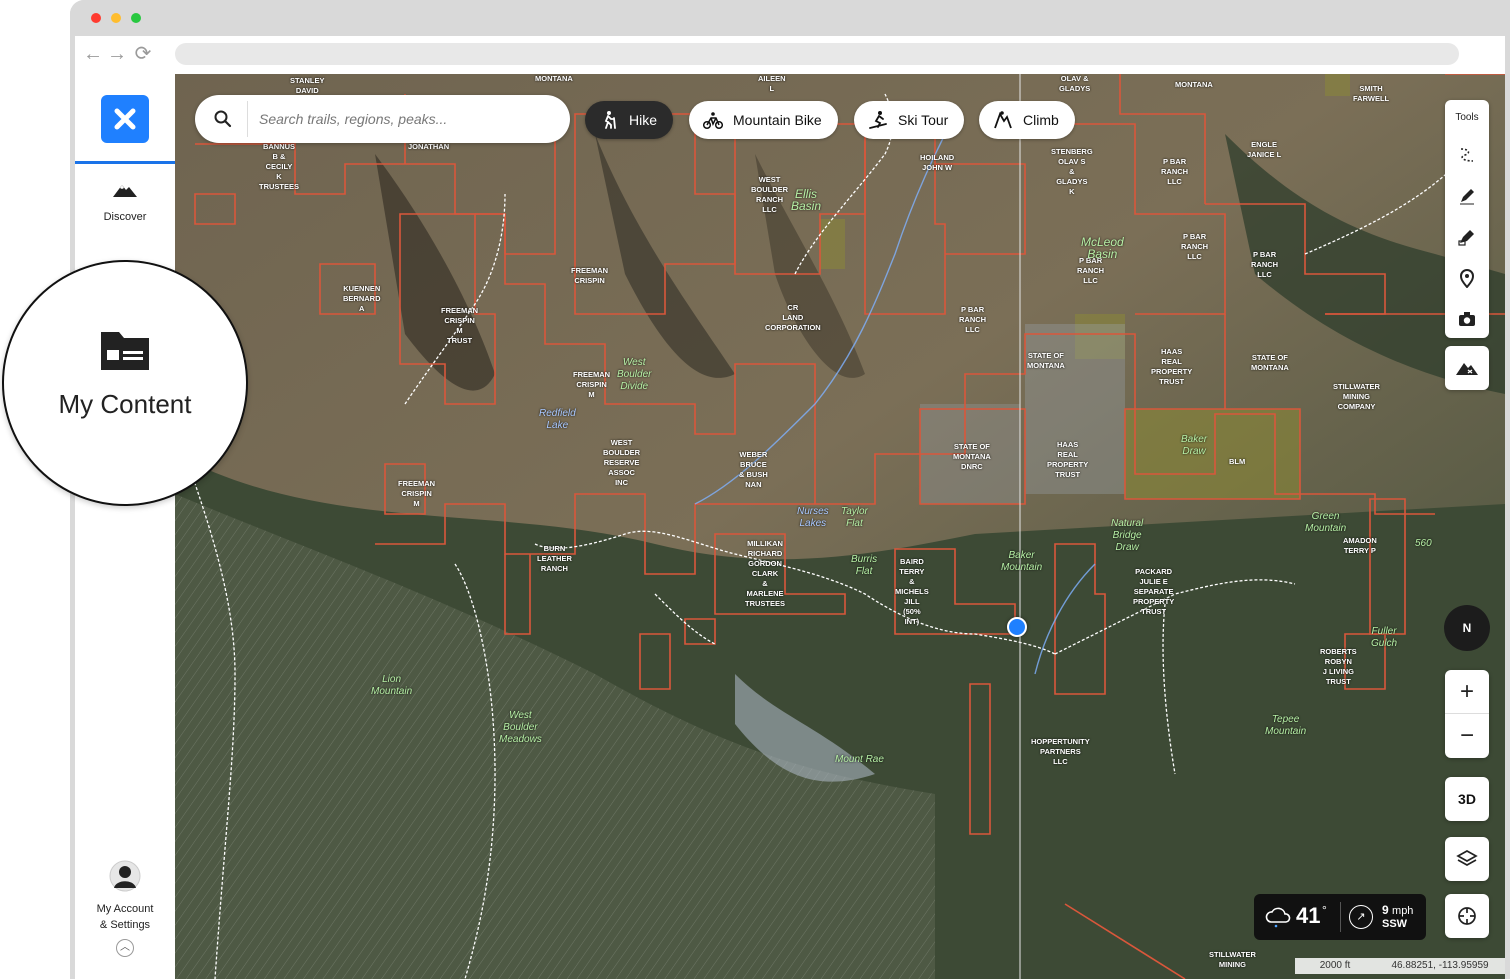 The height and width of the screenshot is (979, 1510). I want to click on zoom-control: + −, so click(1467, 714).